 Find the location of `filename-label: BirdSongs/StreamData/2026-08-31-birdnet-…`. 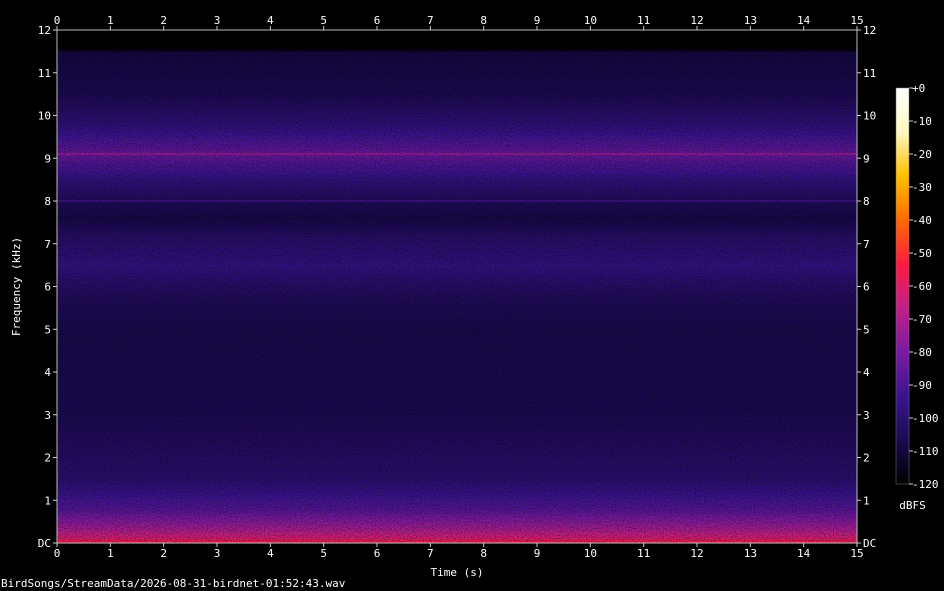

filename-label: BirdSongs/StreamData/2026-08-31-birdnet-… is located at coordinates (173, 583).